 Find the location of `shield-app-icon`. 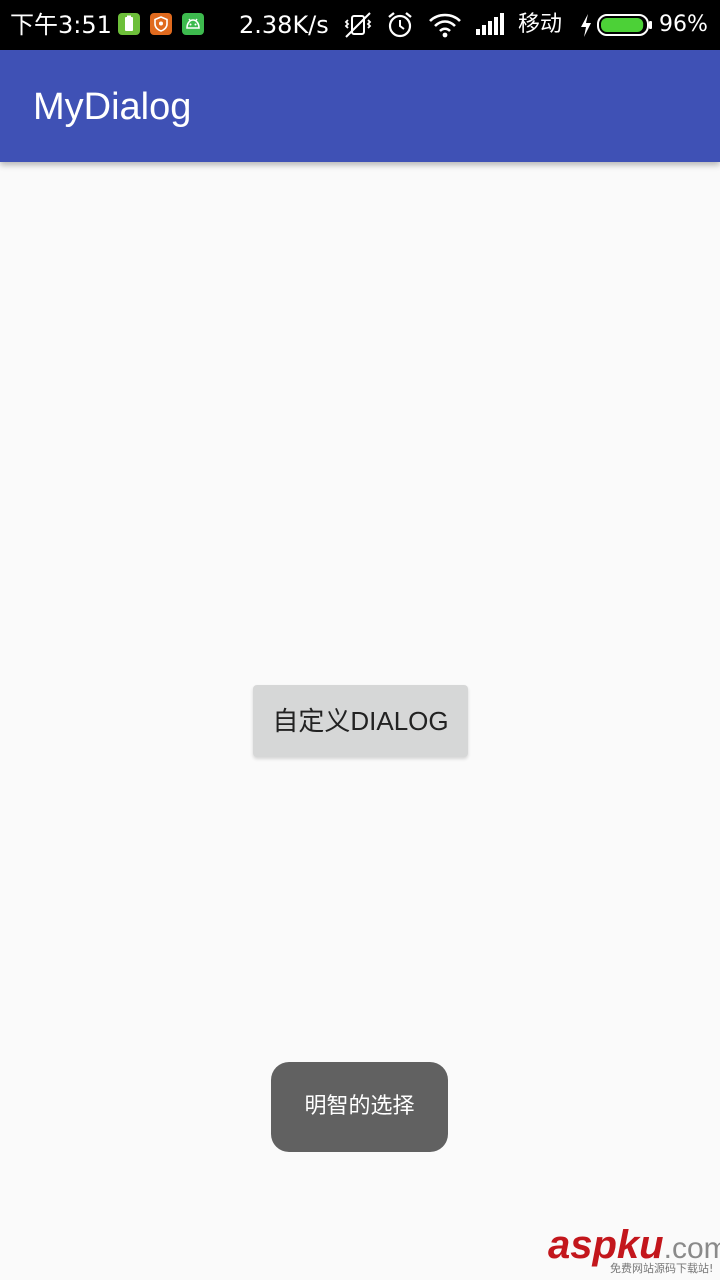

shield-app-icon is located at coordinates (161, 24).